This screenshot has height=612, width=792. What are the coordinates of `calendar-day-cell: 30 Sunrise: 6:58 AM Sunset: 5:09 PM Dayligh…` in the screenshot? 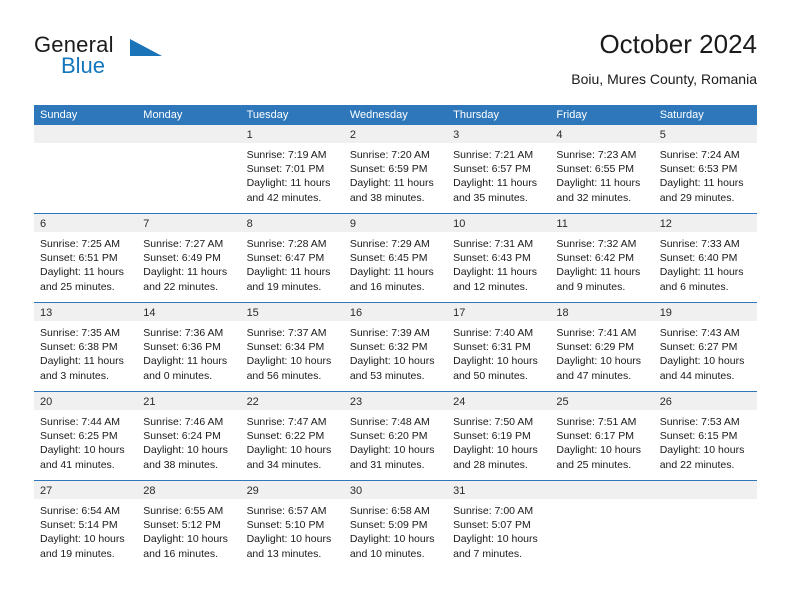 It's located at (395, 525).